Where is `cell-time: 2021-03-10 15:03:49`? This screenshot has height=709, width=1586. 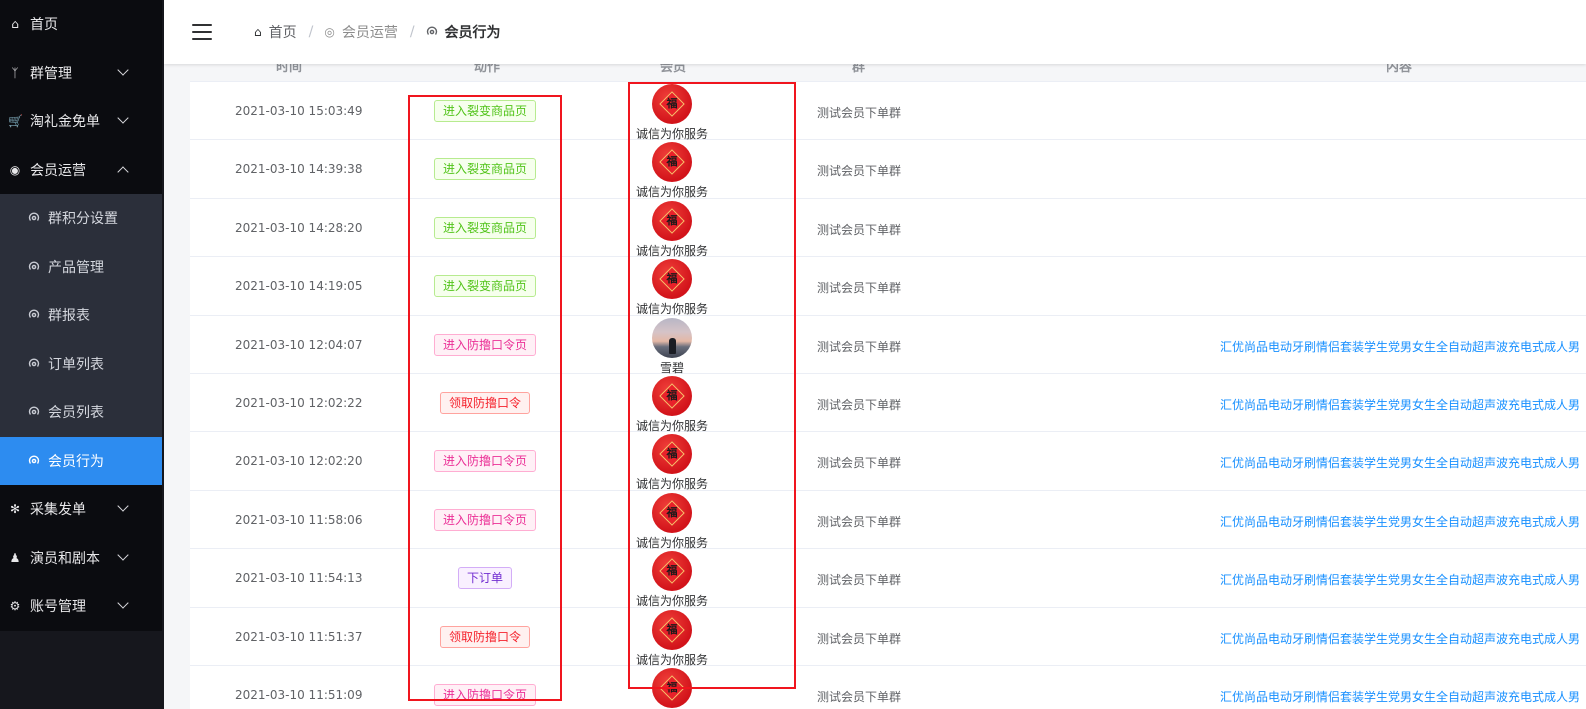
cell-time: 2021-03-10 15:03:49 is located at coordinates (299, 111).